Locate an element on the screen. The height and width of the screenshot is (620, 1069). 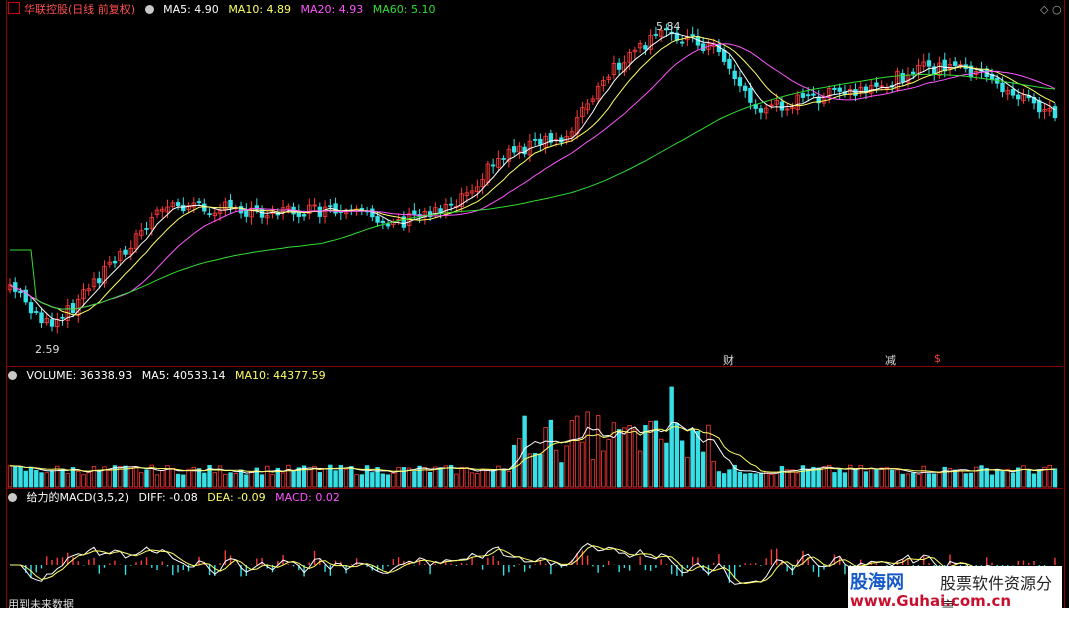
event-marker-finance: 财 is located at coordinates (728, 360).